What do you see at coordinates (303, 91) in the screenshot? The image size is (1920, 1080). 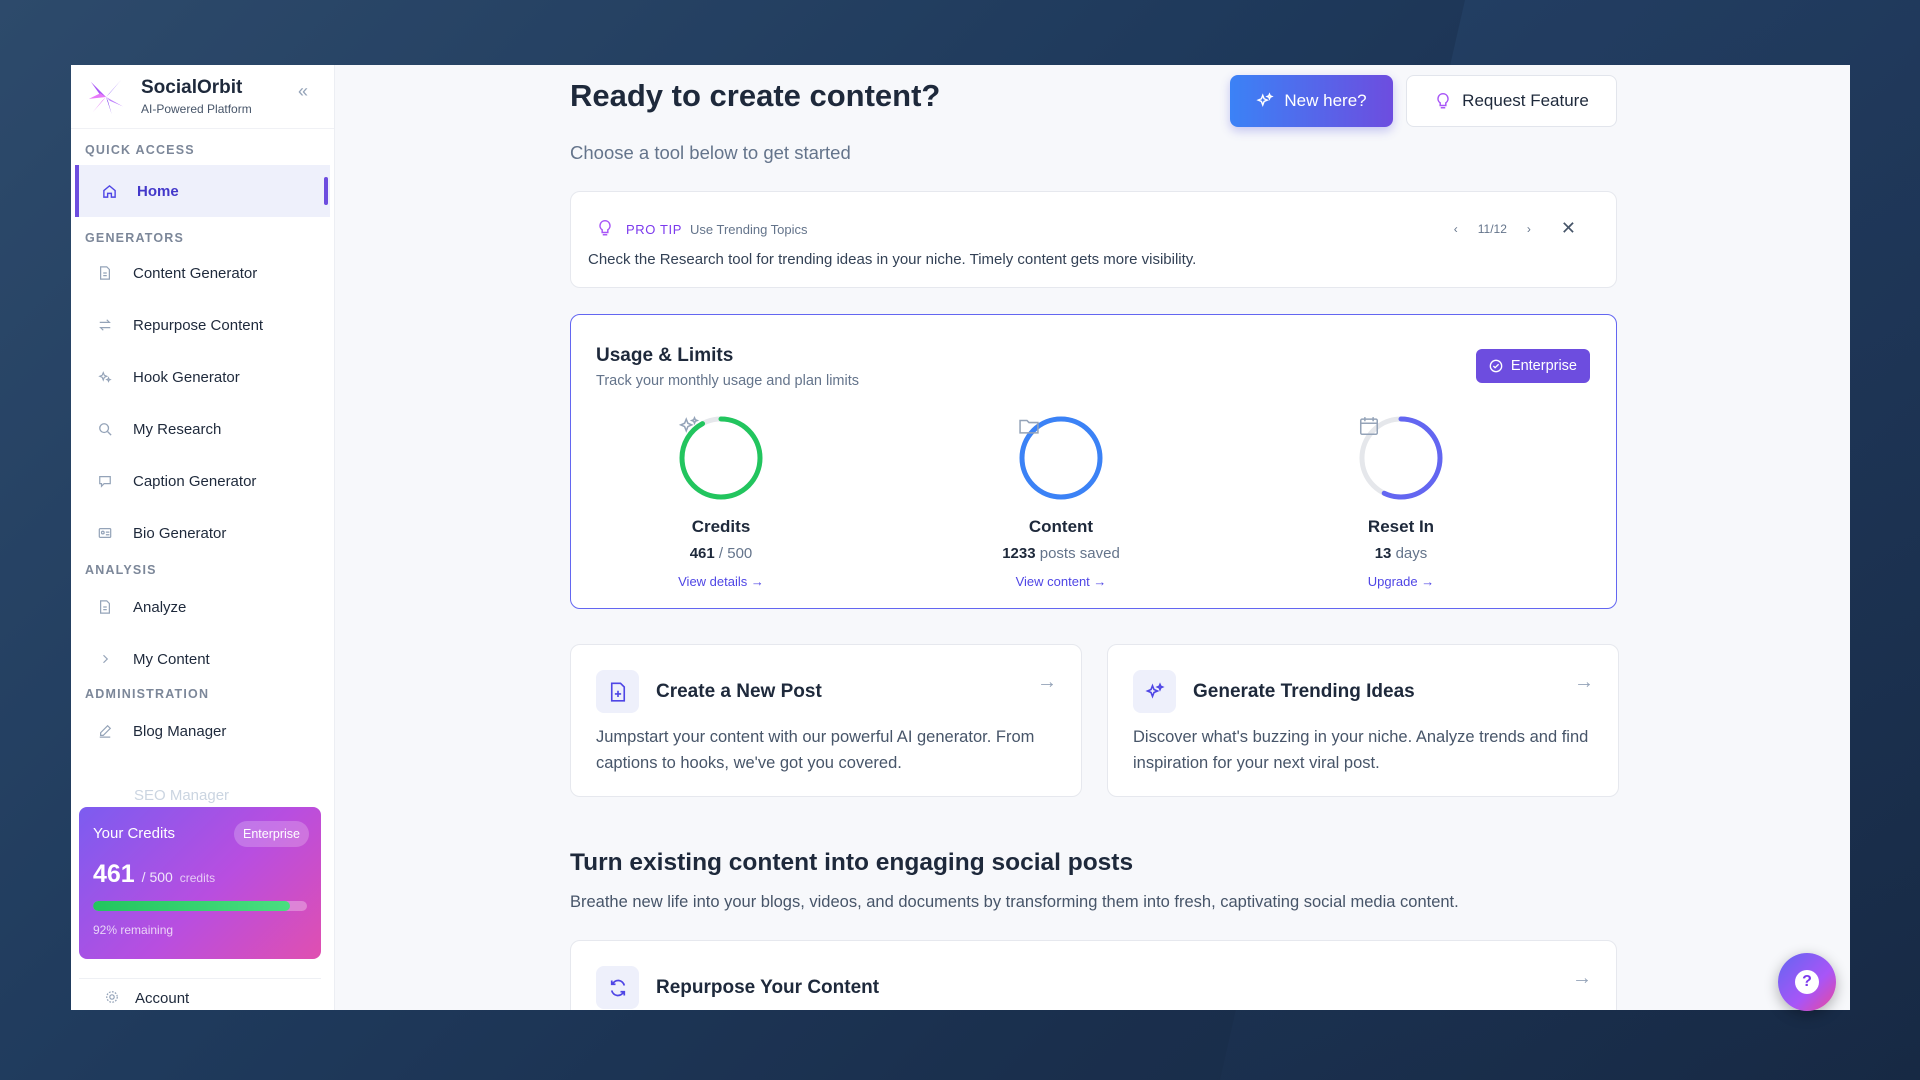 I see `collapse-sidebar-icon: «` at bounding box center [303, 91].